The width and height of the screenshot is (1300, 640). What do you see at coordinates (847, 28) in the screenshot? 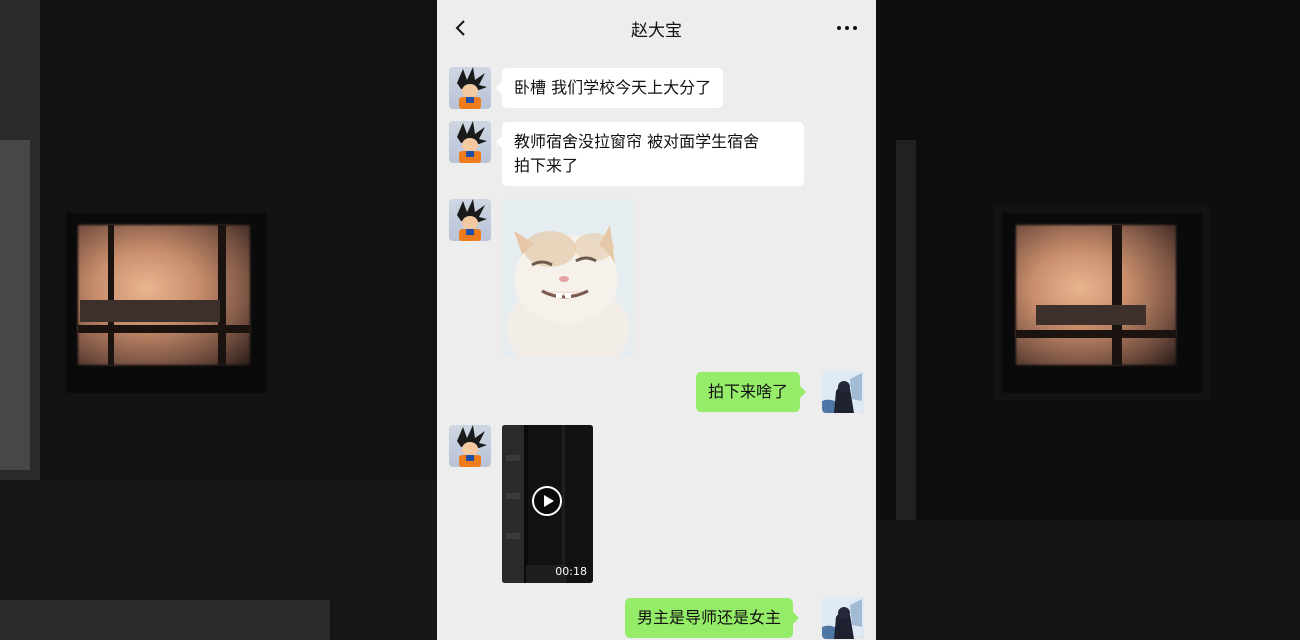
I see `ellipsis-icon` at bounding box center [847, 28].